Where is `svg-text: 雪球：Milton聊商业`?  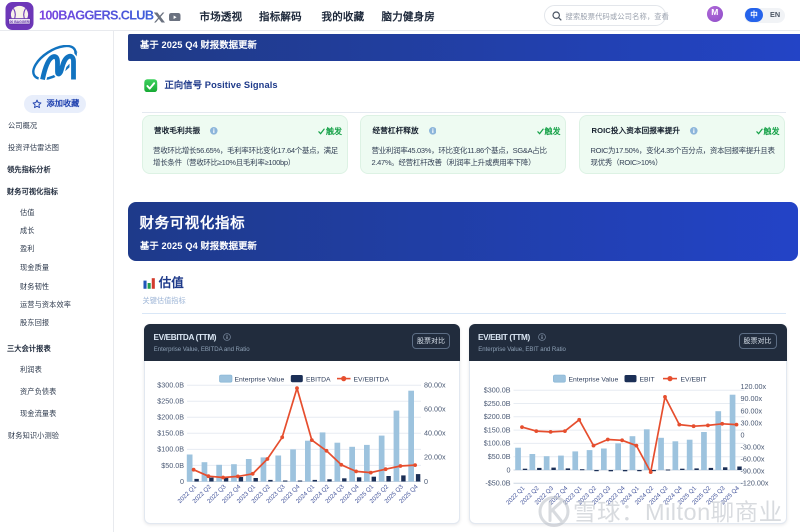 svg-text: 雪球：Milton聊商业 is located at coordinates (678, 512).